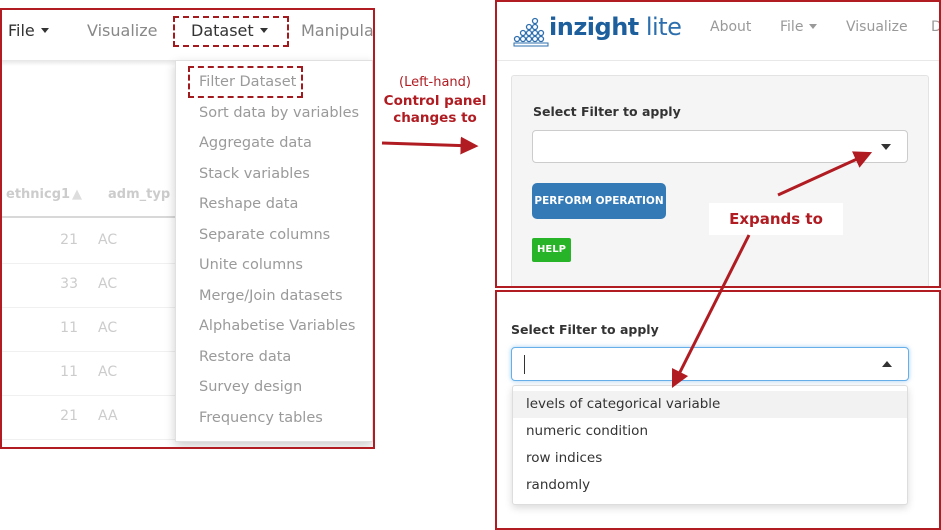  What do you see at coordinates (337, 30) in the screenshot?
I see `nav-manipulate: Manipula` at bounding box center [337, 30].